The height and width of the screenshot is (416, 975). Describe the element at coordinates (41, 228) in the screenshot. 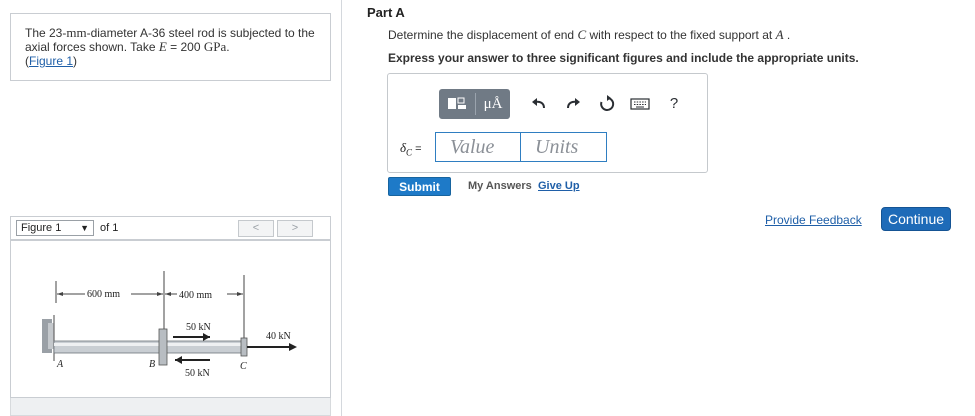

I see `figure-select-value: Figure 1` at that location.